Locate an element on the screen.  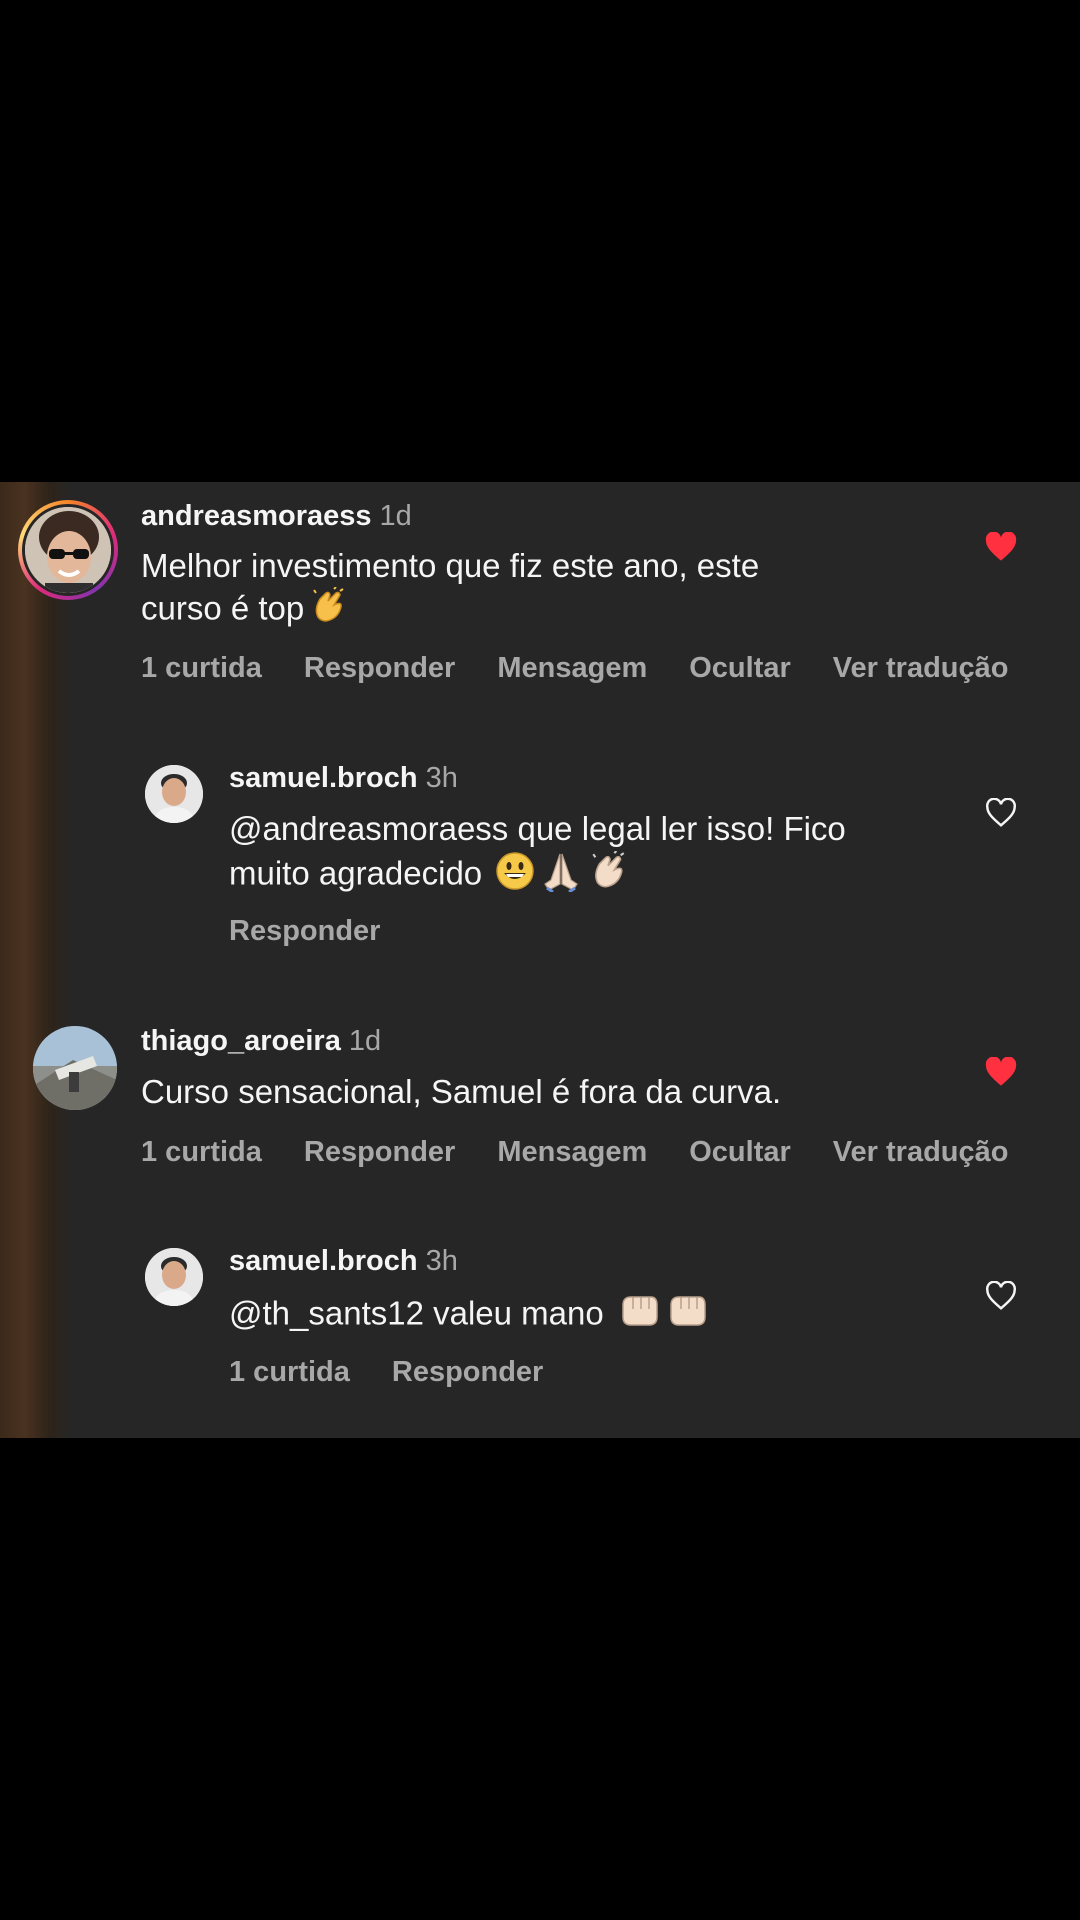
comment-text: @th_sants12 valeu mano is located at coordinates (469, 1316).